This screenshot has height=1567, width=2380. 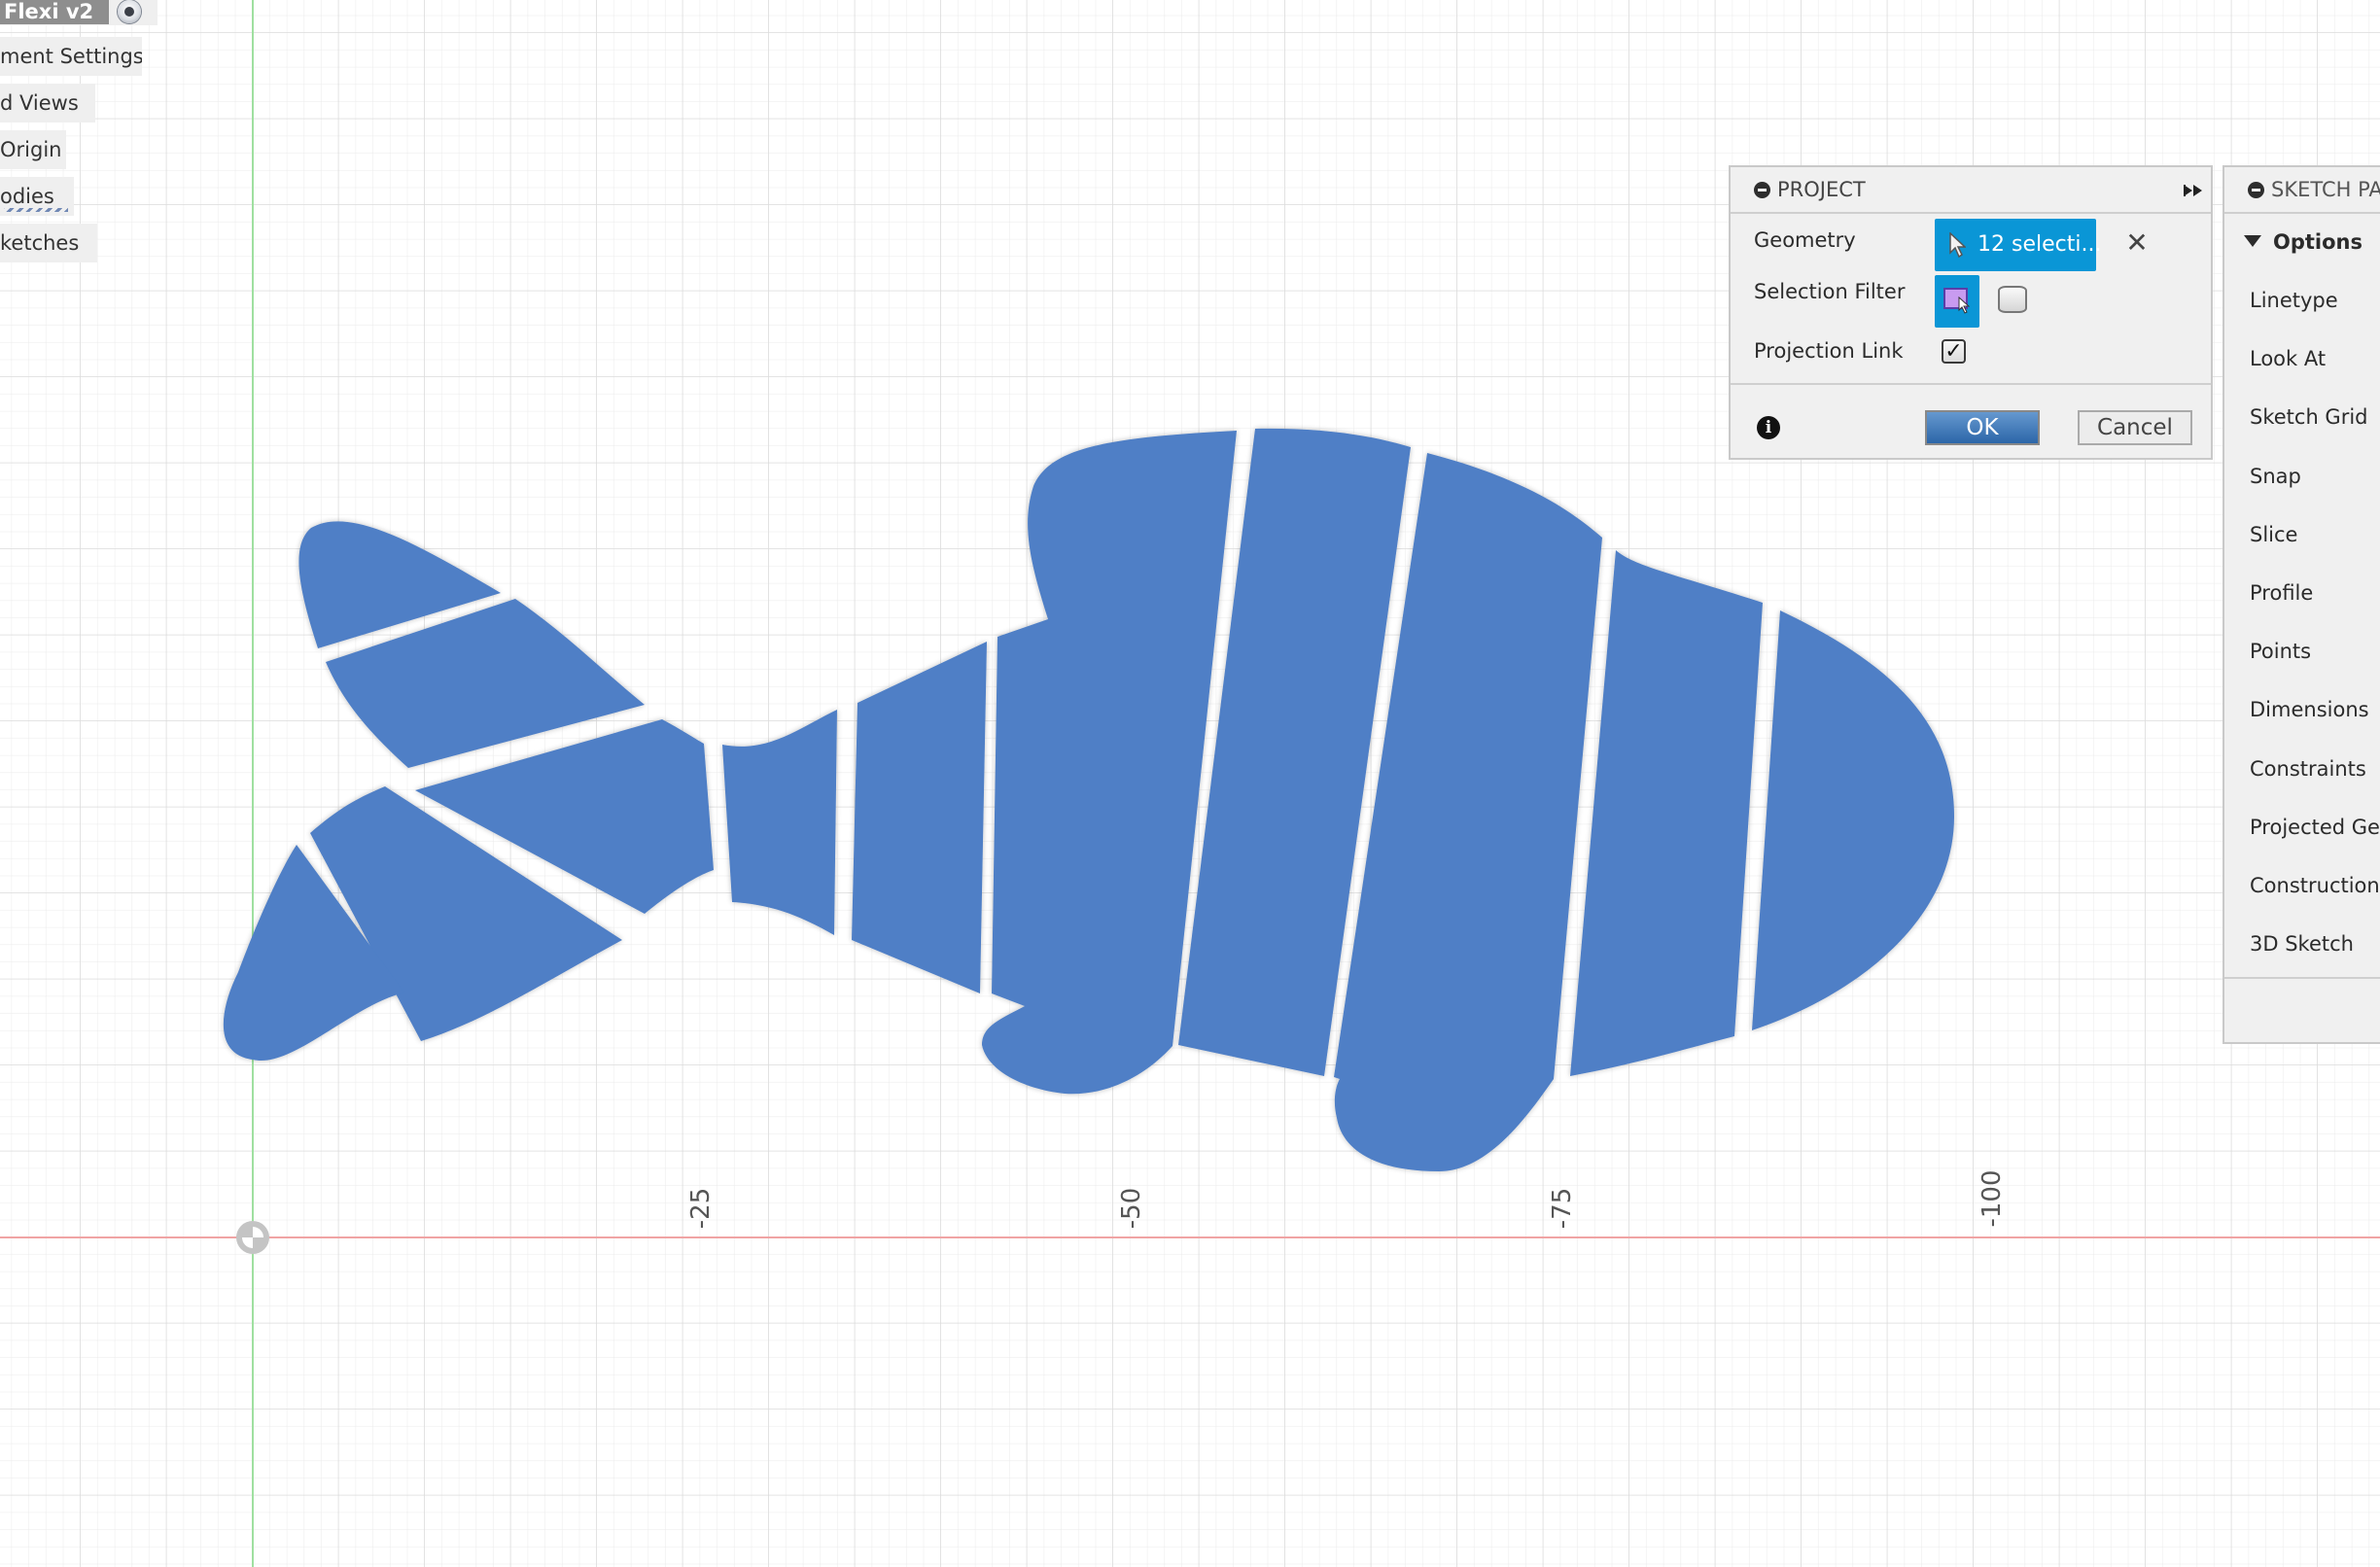 I want to click on browser-item-origin: Origin, so click(x=33, y=150).